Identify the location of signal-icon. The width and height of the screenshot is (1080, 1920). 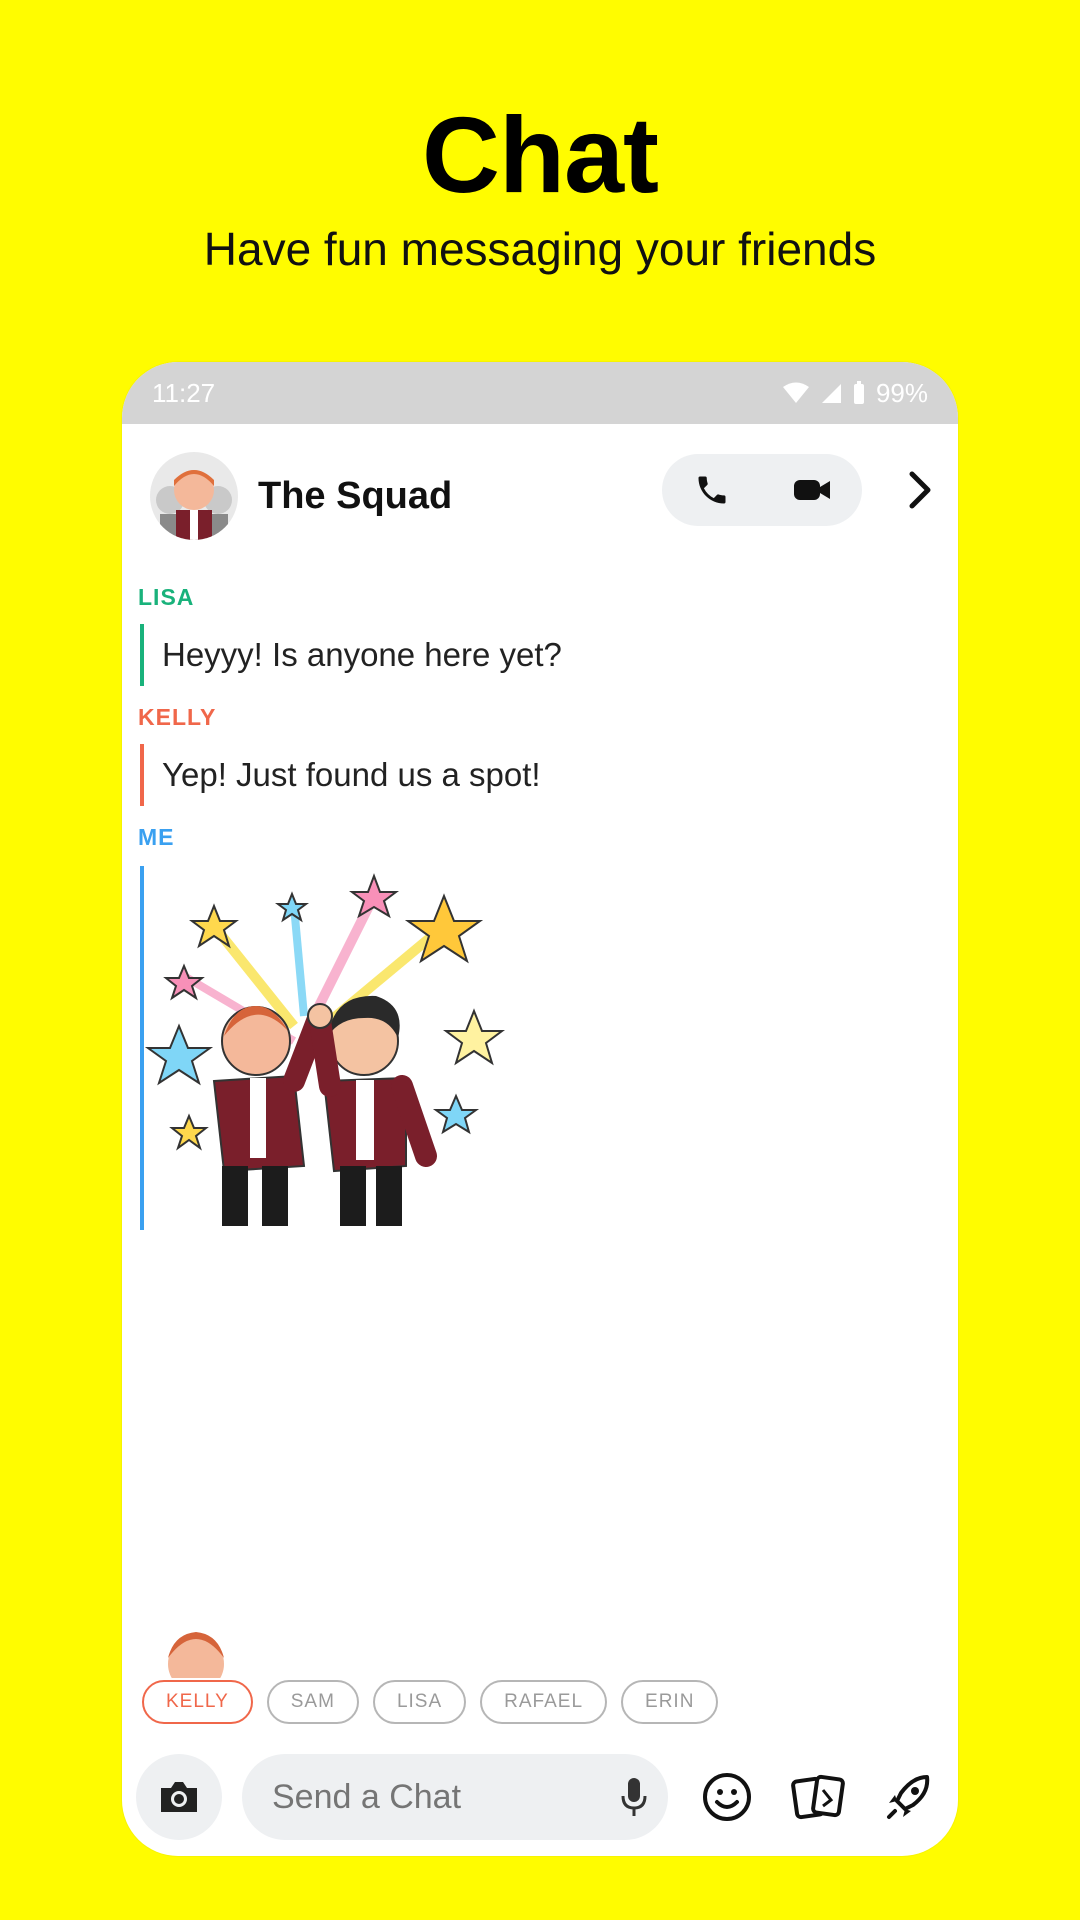
(831, 393).